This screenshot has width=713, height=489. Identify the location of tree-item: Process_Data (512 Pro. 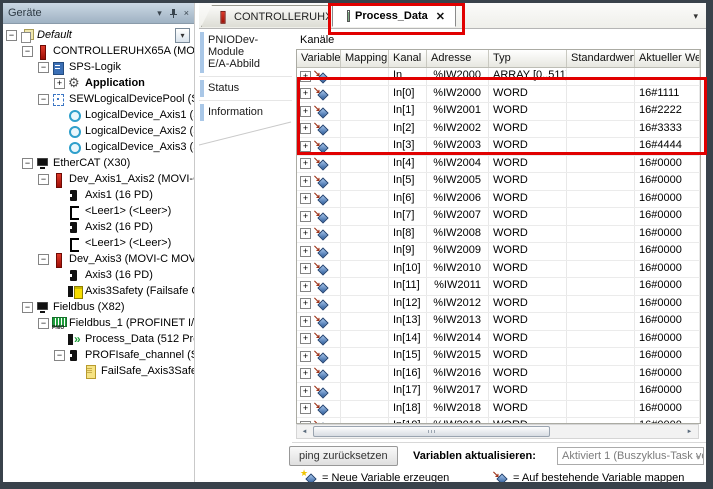
(98, 339).